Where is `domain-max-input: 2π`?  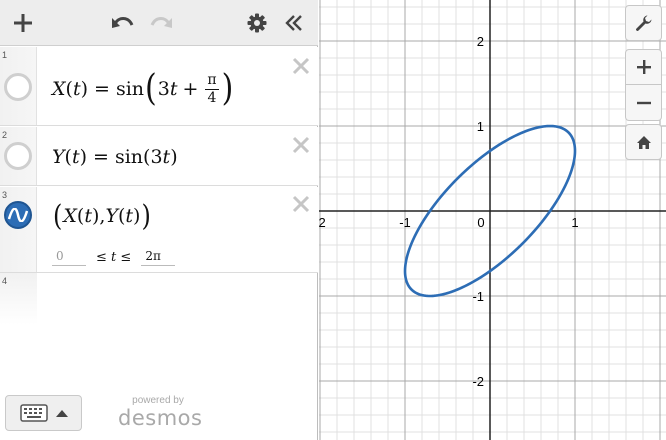
domain-max-input: 2π is located at coordinates (158, 257).